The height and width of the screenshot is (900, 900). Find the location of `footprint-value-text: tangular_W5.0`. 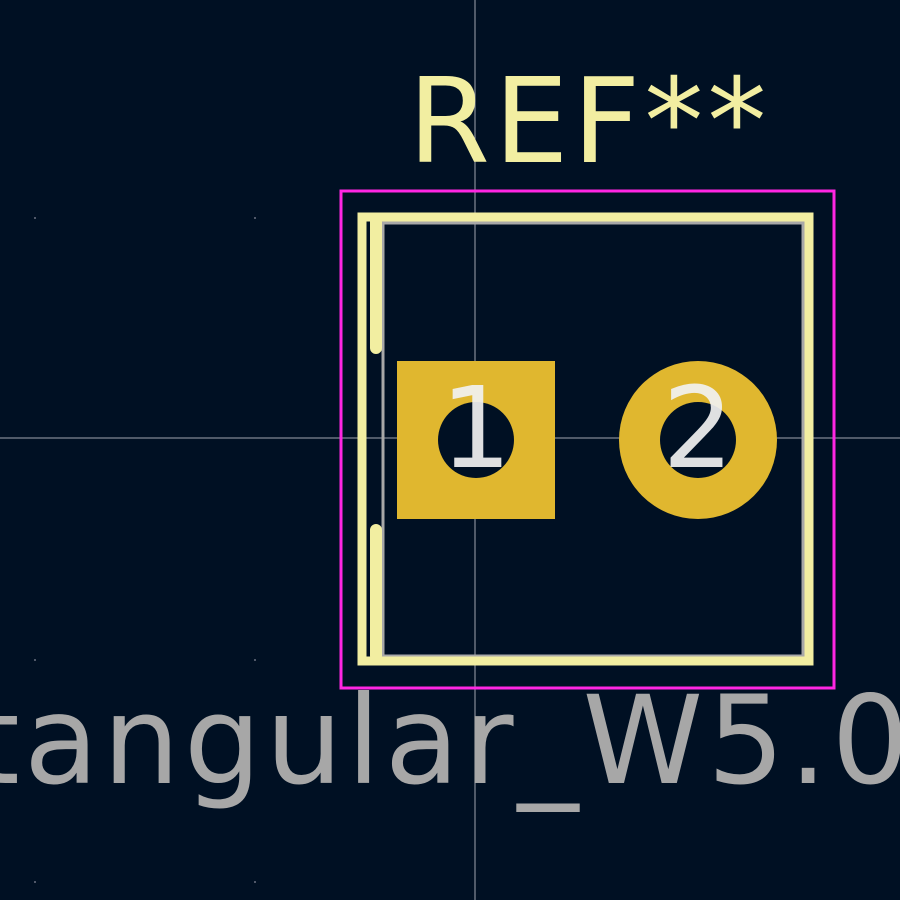

footprint-value-text: tangular_W5.0 is located at coordinates (450, 741).